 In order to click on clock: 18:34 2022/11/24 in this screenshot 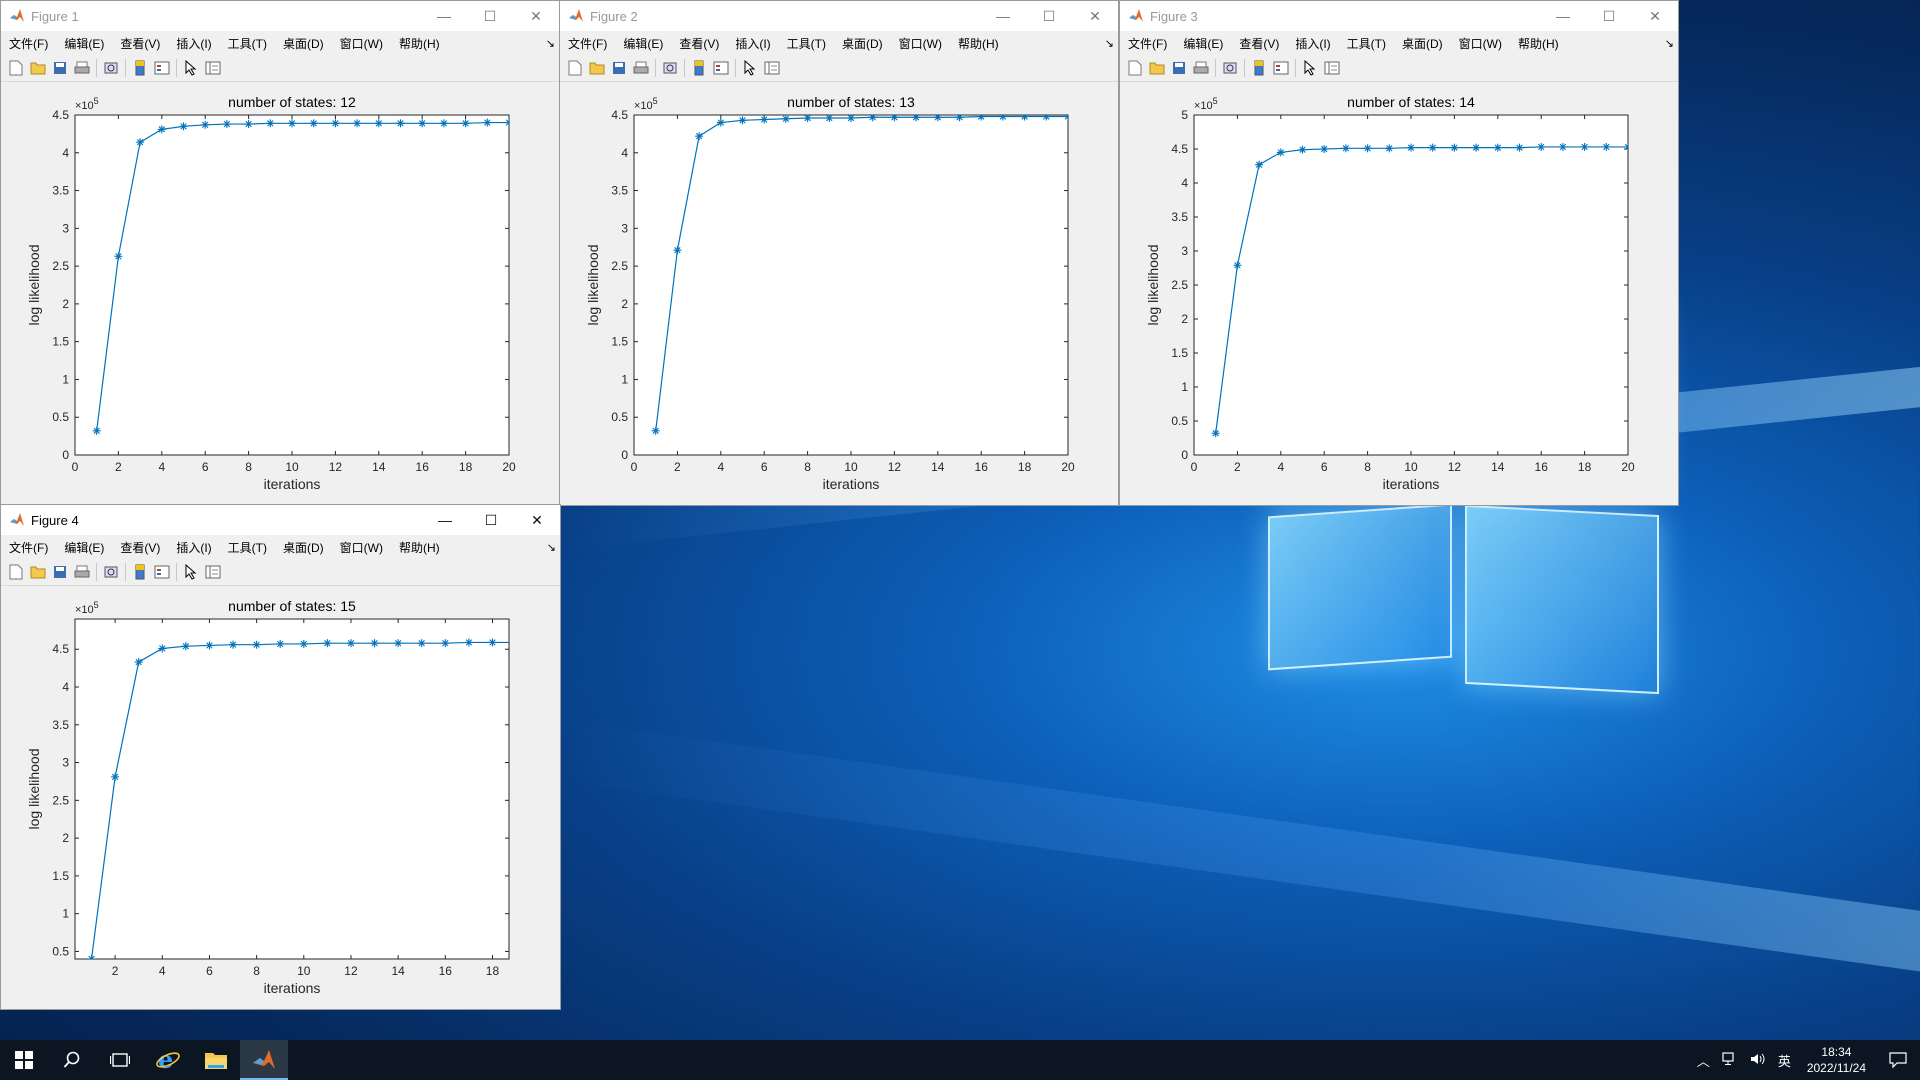, I will do `click(1836, 1060)`.